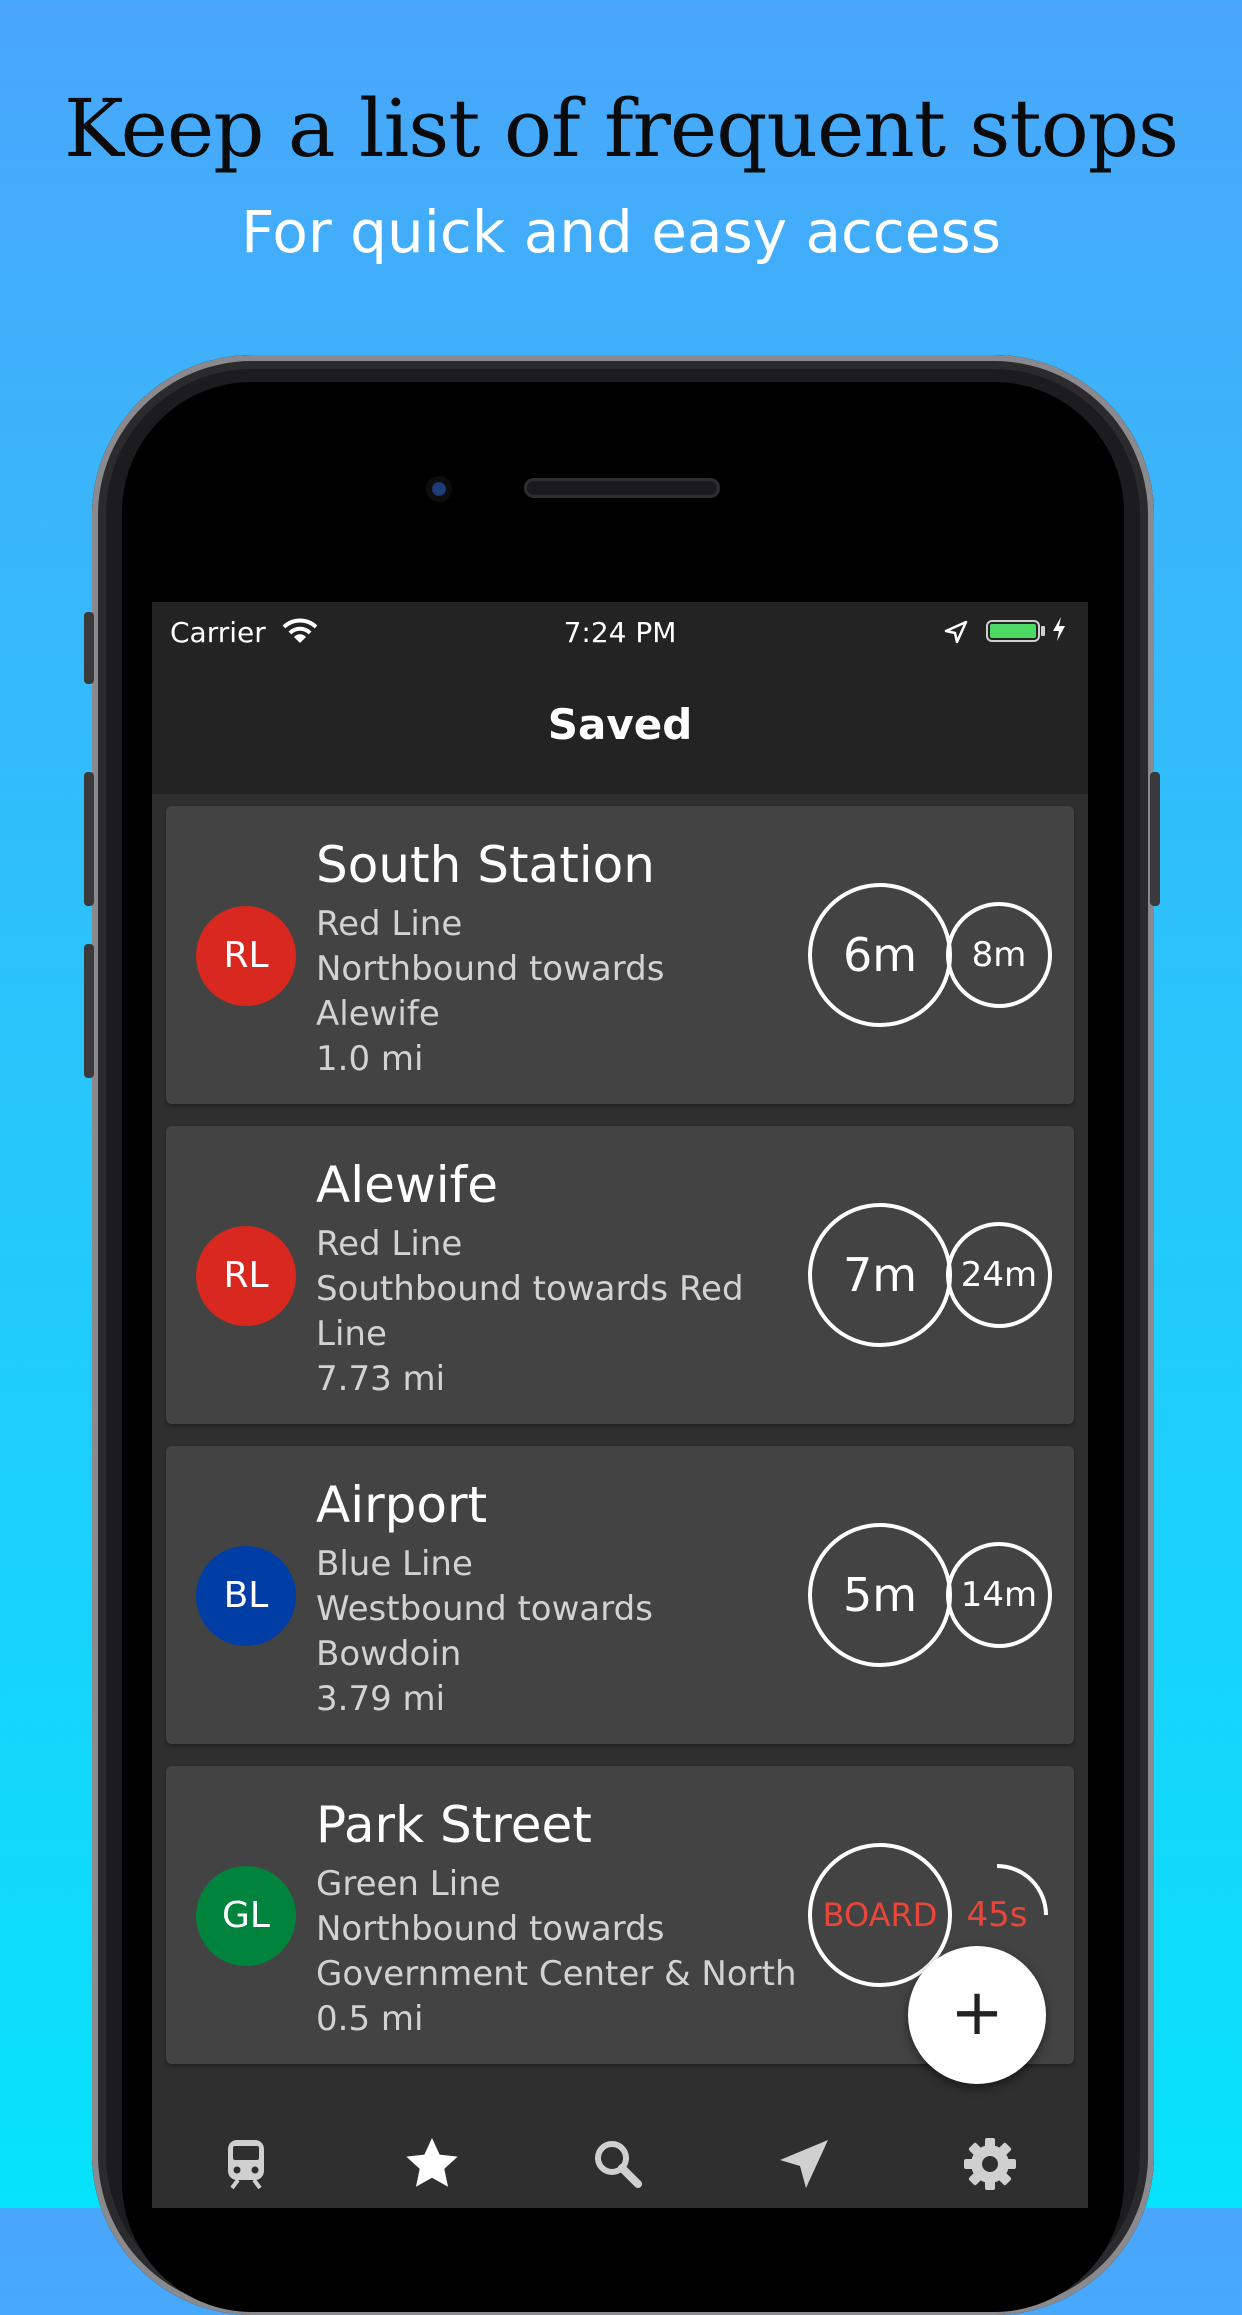 The width and height of the screenshot is (1242, 2315). What do you see at coordinates (618, 2169) in the screenshot?
I see `search-icon` at bounding box center [618, 2169].